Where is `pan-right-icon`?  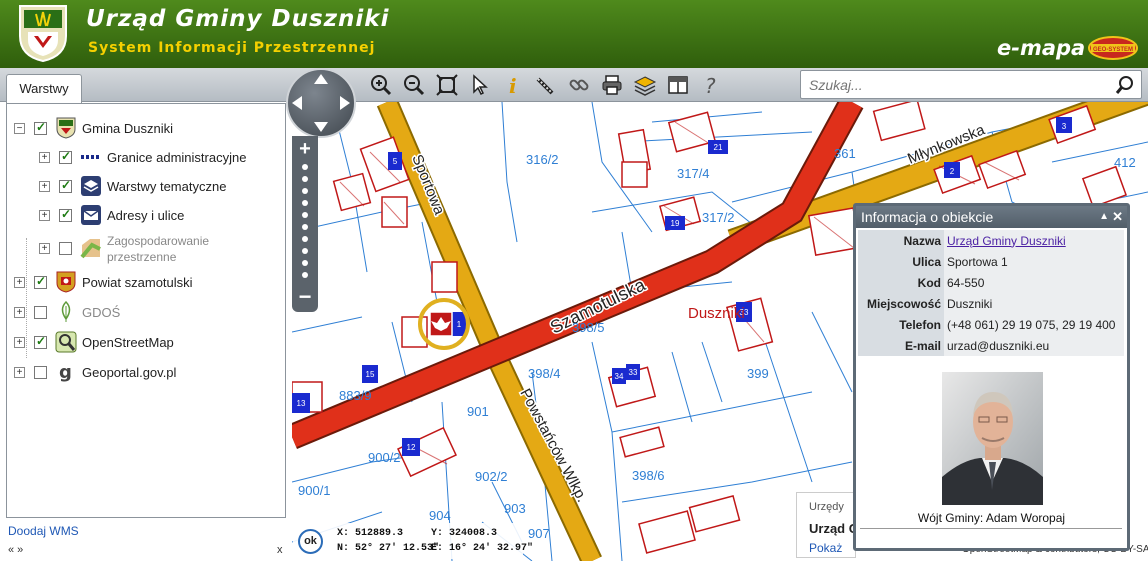 pan-right-icon is located at coordinates (345, 103).